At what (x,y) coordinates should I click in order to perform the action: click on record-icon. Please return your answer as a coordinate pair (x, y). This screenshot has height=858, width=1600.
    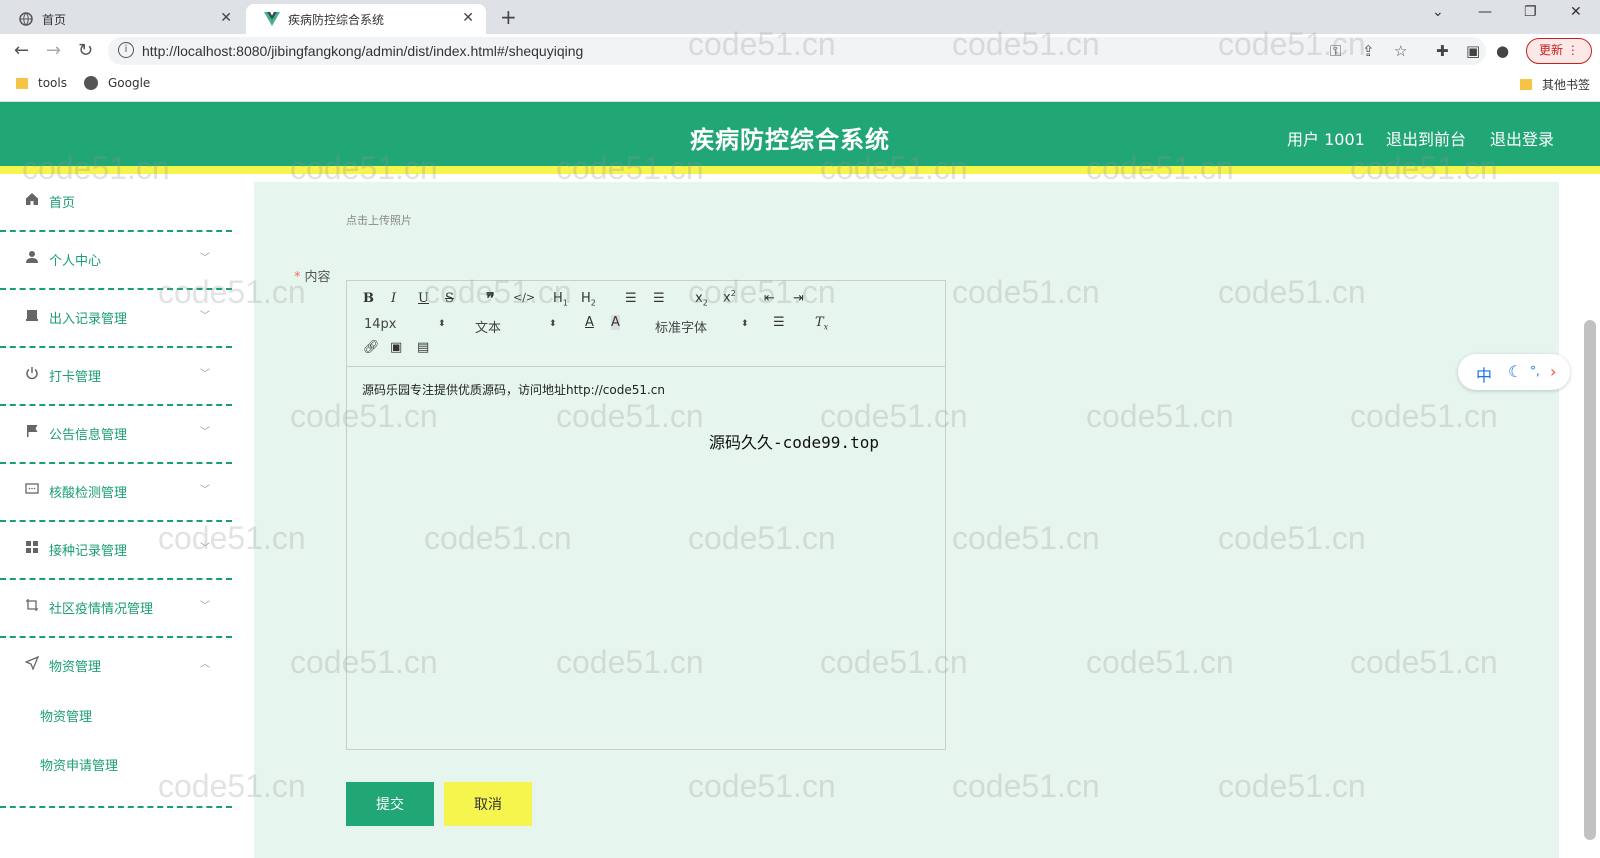
    Looking at the image, I should click on (32, 315).